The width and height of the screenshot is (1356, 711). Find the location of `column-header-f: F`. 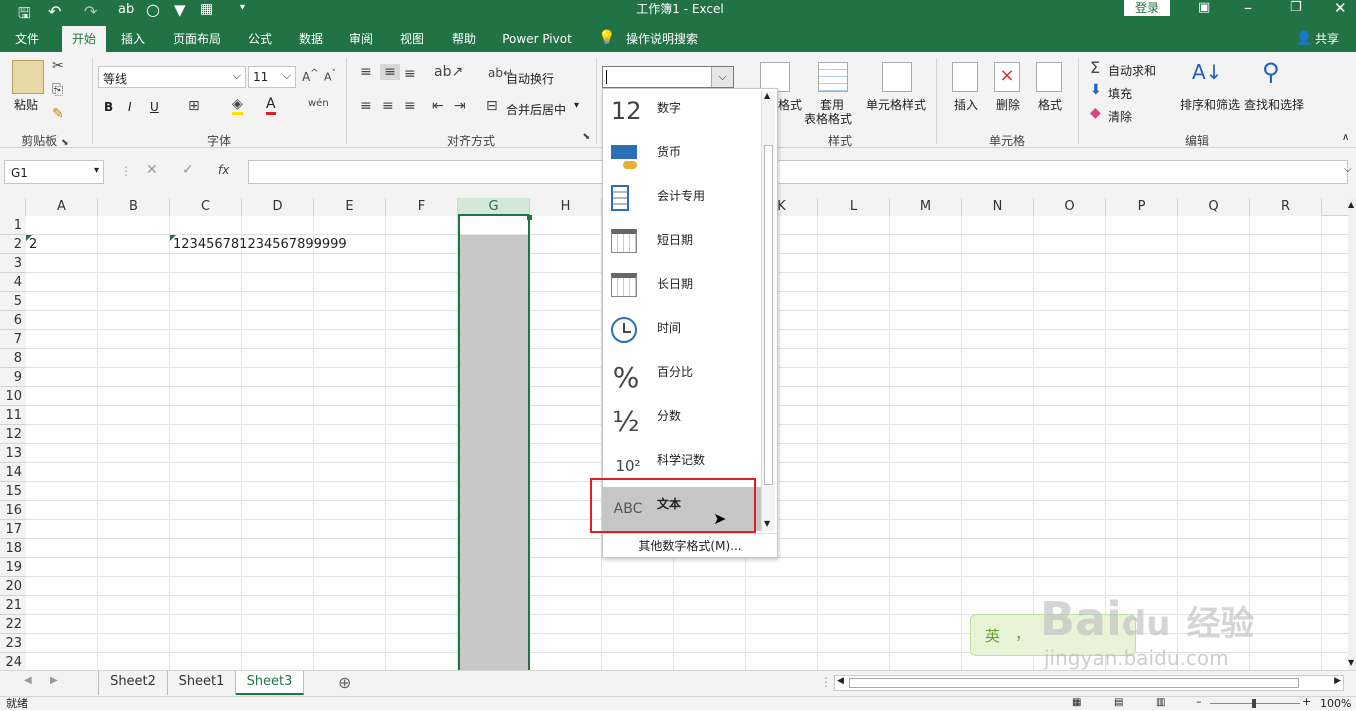

column-header-f: F is located at coordinates (422, 207).